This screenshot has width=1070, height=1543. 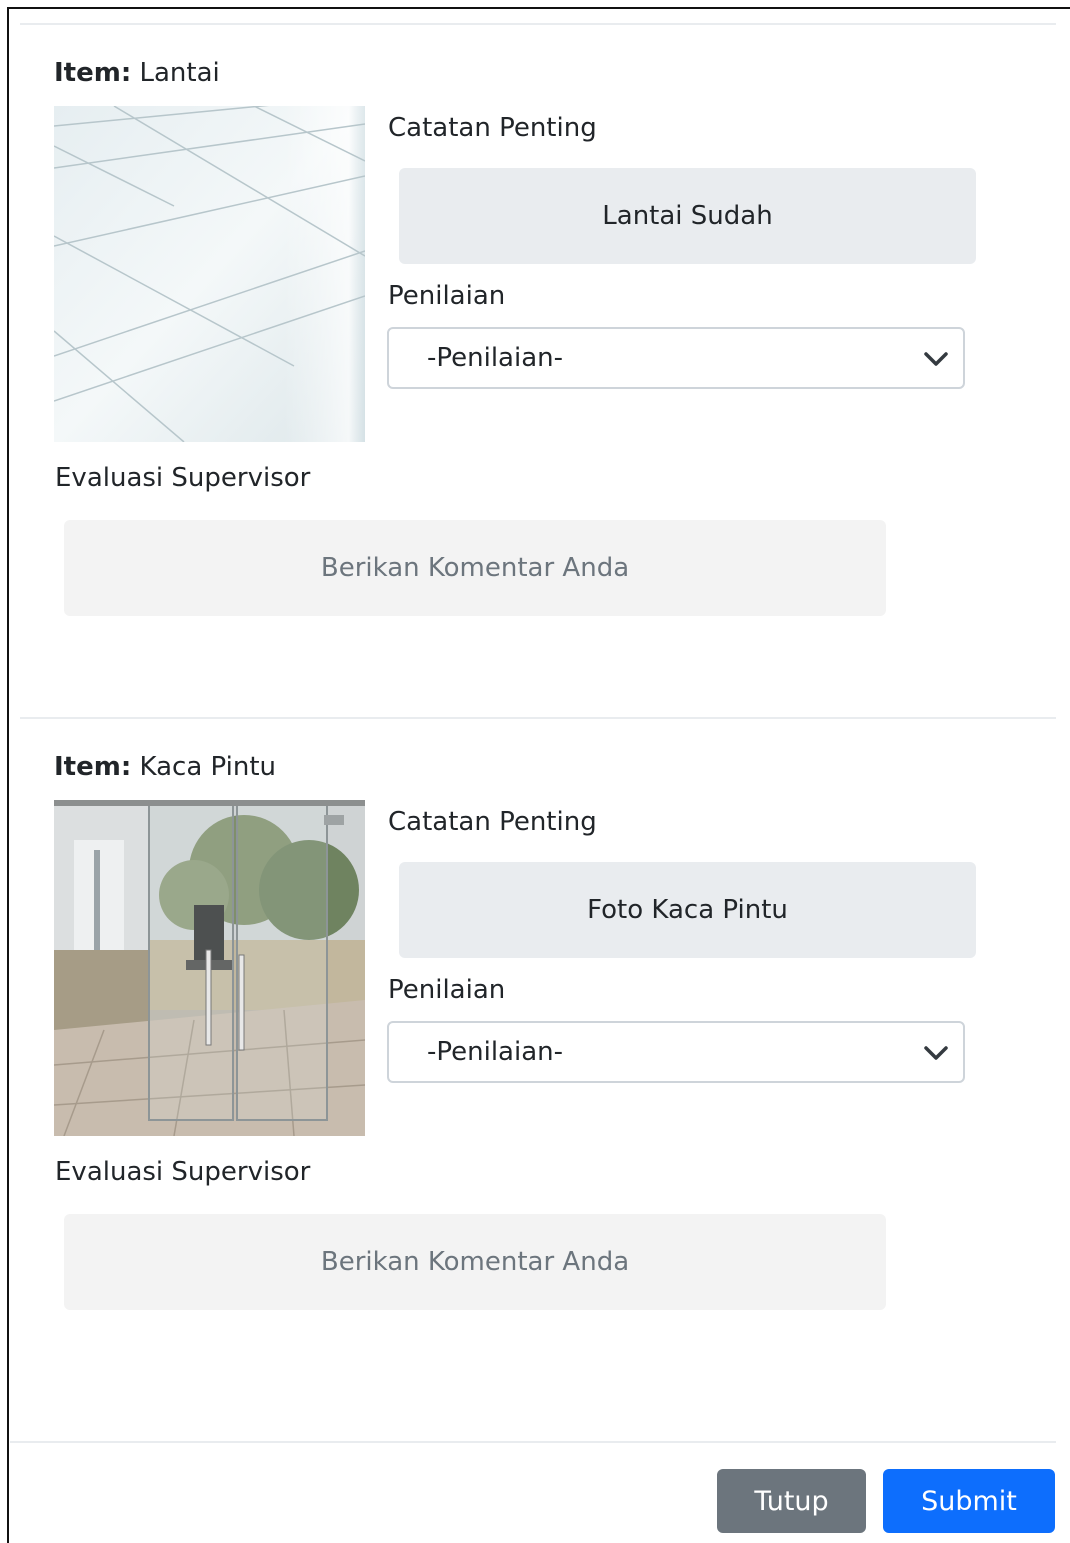 I want to click on item-title: Item: Lantai, so click(x=137, y=73).